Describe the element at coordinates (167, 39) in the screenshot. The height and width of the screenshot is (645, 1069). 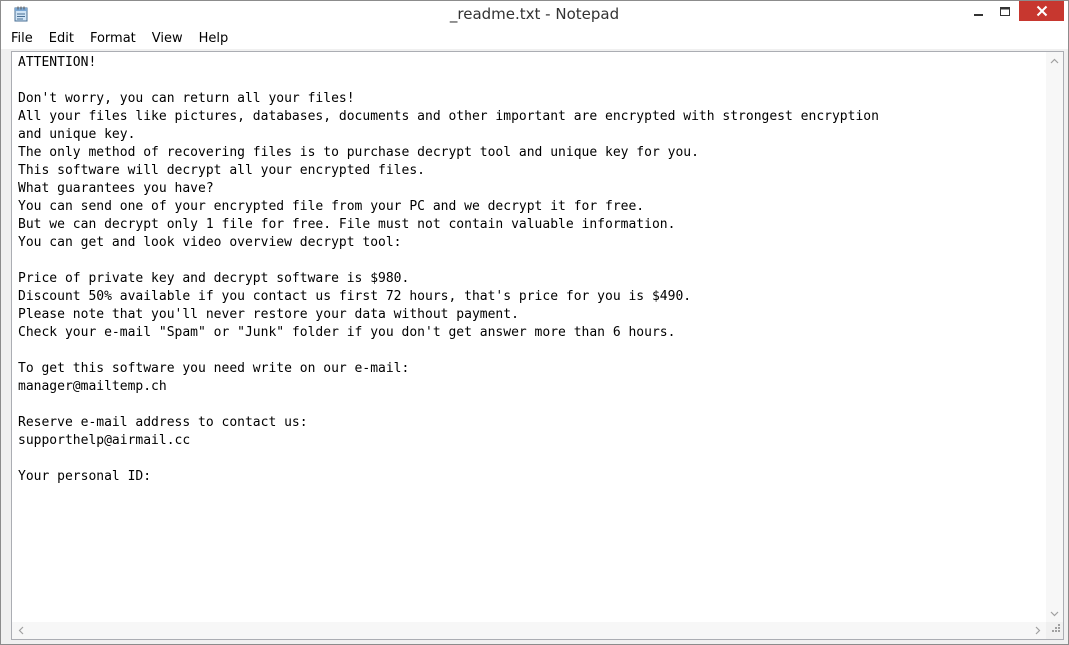
I see `menu-view: View` at that location.